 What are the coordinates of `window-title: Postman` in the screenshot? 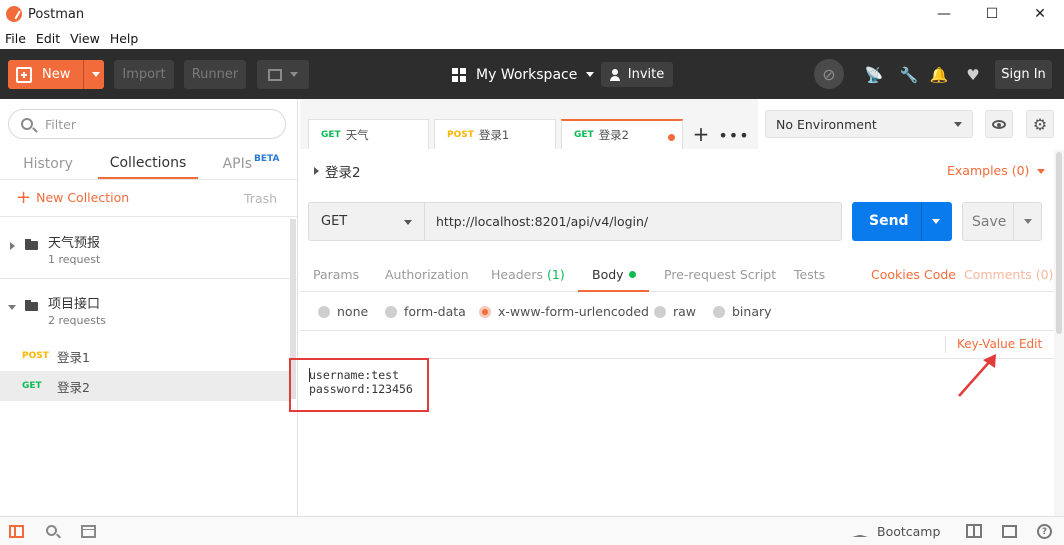 It's located at (56, 14).